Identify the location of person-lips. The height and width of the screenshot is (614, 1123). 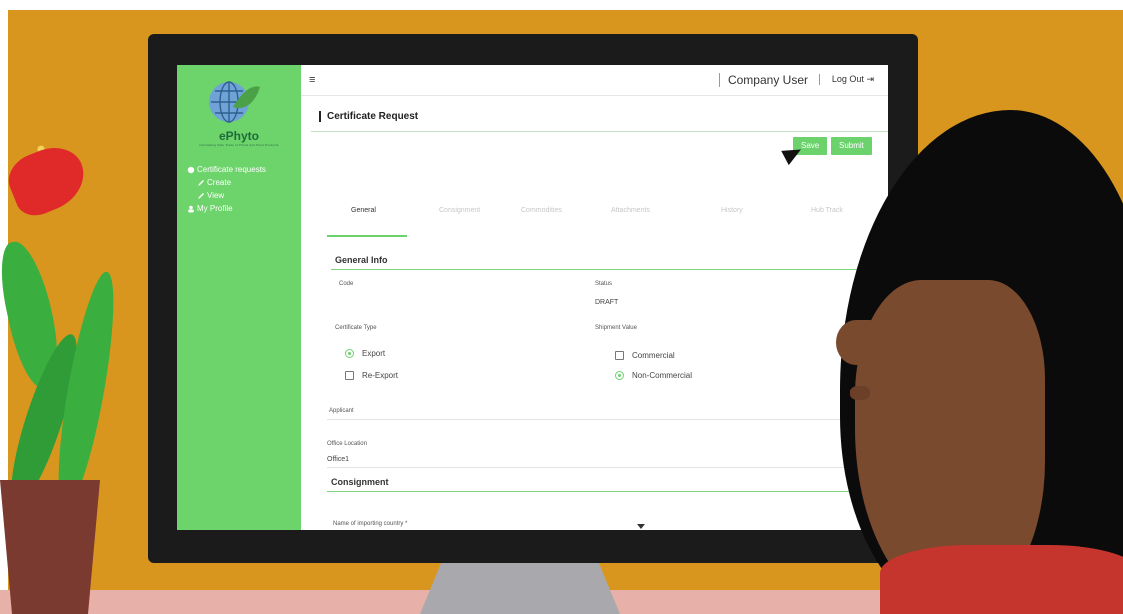
(860, 393).